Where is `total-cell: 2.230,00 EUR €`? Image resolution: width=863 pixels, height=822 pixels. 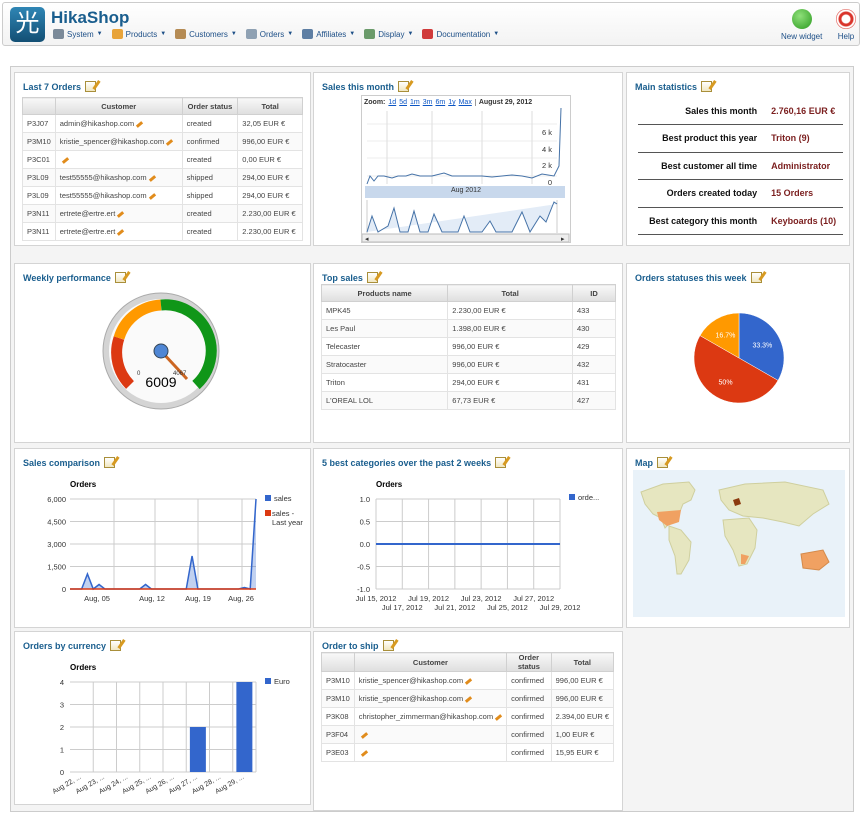 total-cell: 2.230,00 EUR € is located at coordinates (270, 213).